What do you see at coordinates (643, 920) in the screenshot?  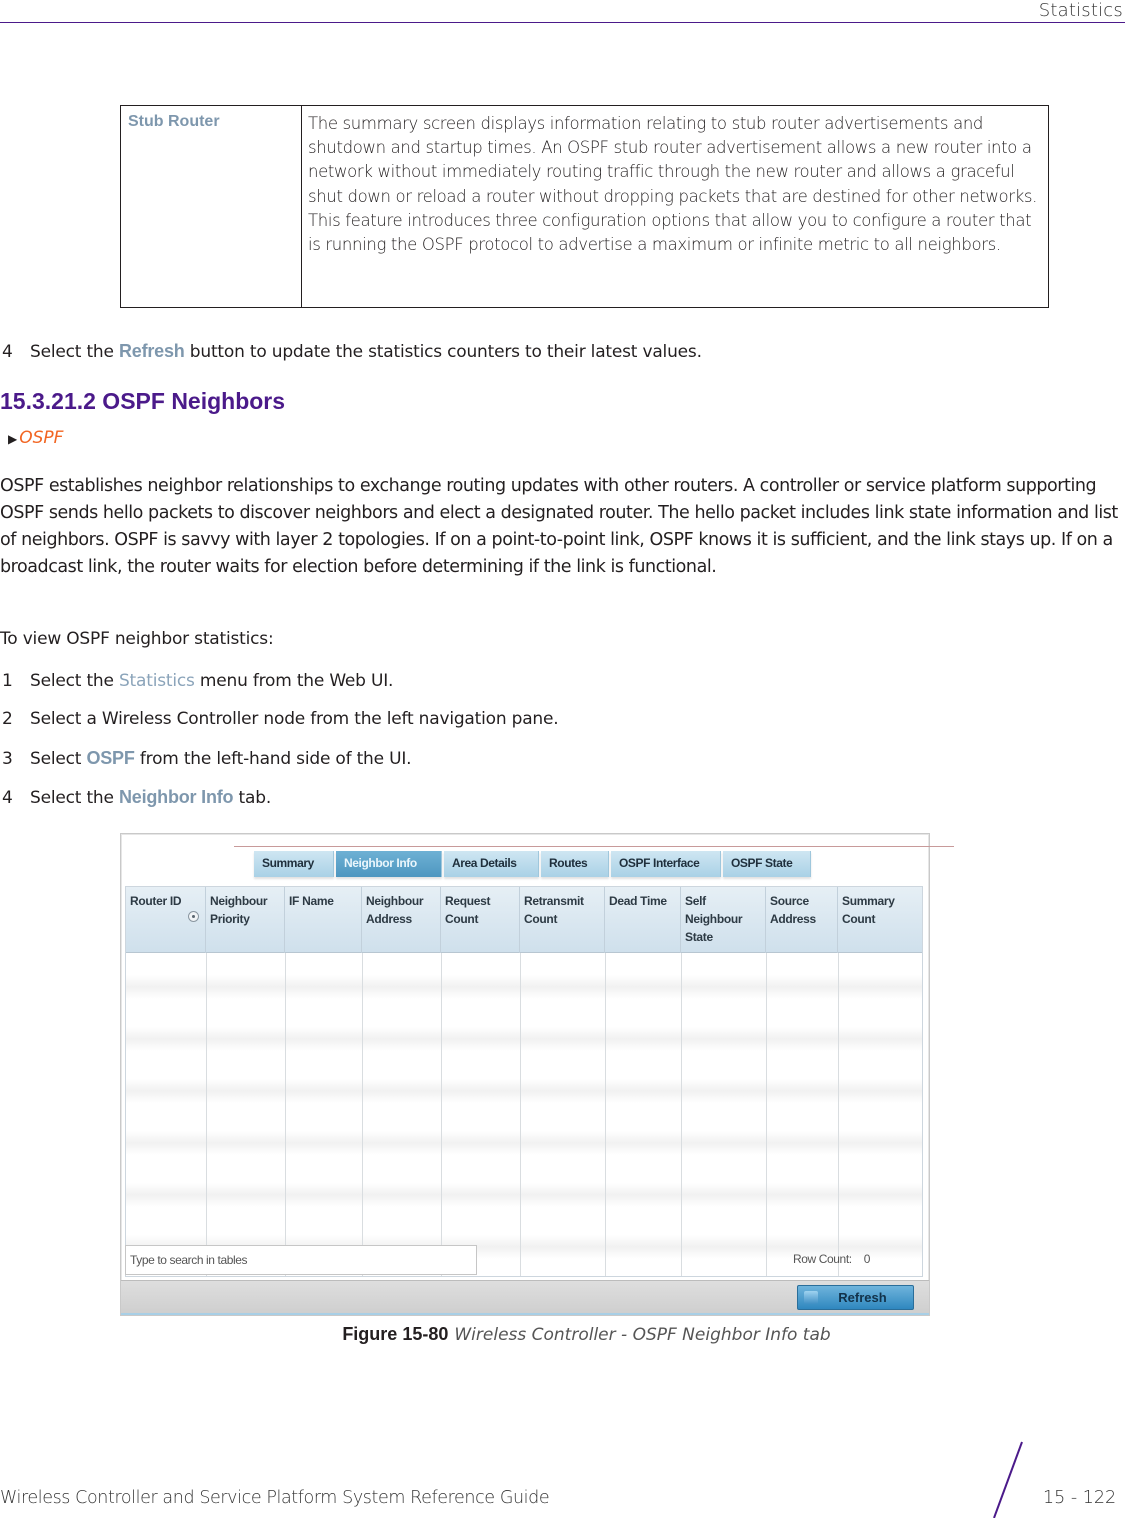 I see `column-header-dead-time: Dead Time` at bounding box center [643, 920].